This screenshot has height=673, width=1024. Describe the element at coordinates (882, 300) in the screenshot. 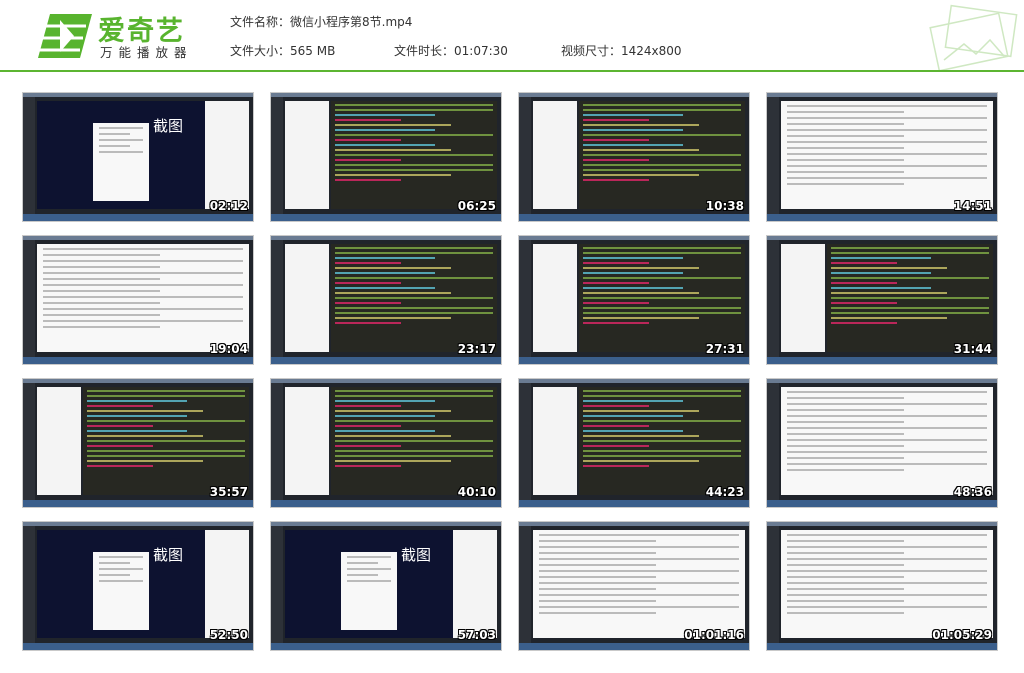

I see `video-thumbnail: 31:44` at that location.